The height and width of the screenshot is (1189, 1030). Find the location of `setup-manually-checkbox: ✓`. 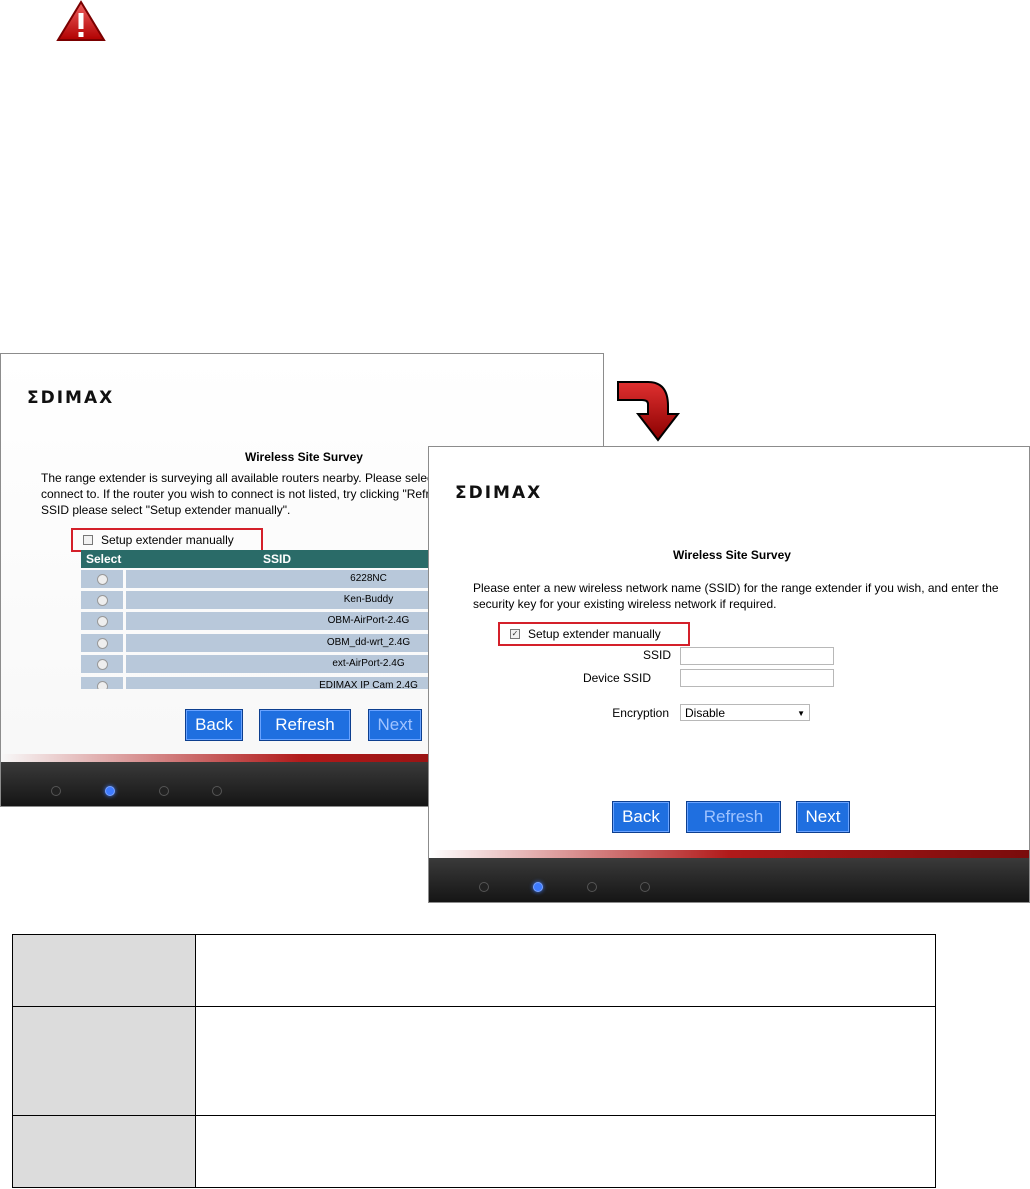

setup-manually-checkbox: ✓ is located at coordinates (515, 634).